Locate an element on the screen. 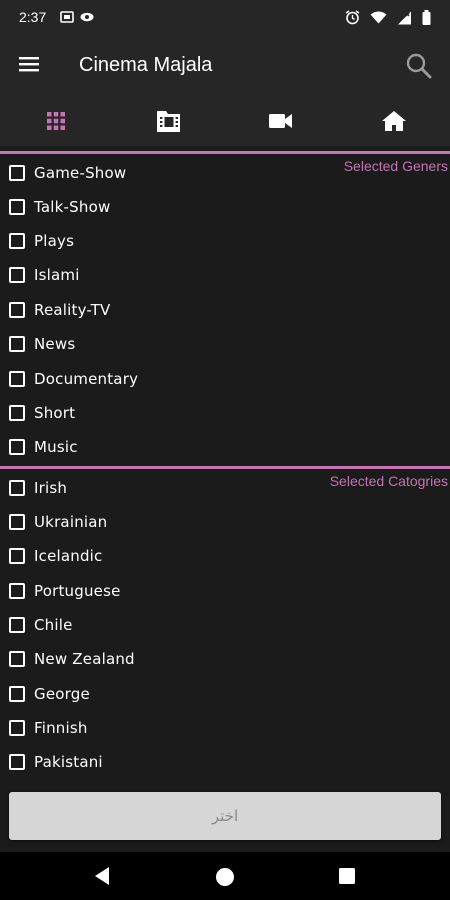  category-item-portuguese: Portuguese is located at coordinates (150, 591).